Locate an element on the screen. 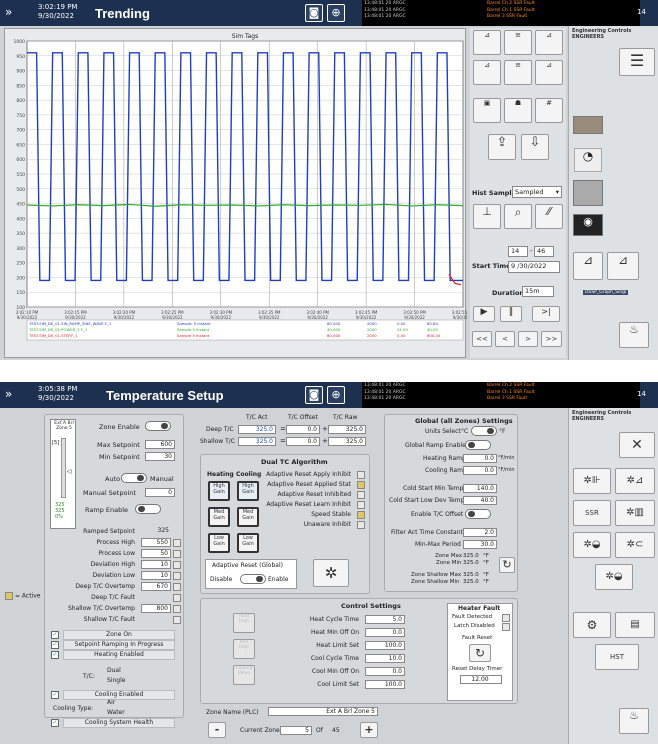 This screenshot has width=658, height=744. heater-gear-icon: ✲▥ is located at coordinates (635, 513).